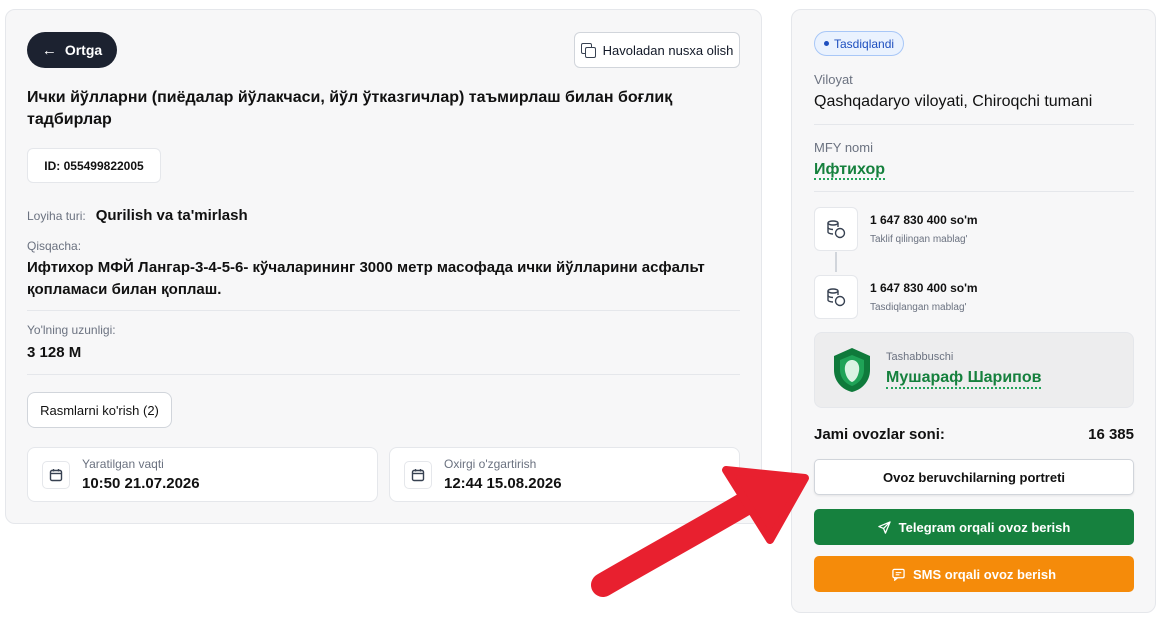 The height and width of the screenshot is (623, 1161). What do you see at coordinates (564, 474) in the screenshot?
I see `modified-date-box: Oxirgi o'zgartirish 12:44 15.08.2026` at bounding box center [564, 474].